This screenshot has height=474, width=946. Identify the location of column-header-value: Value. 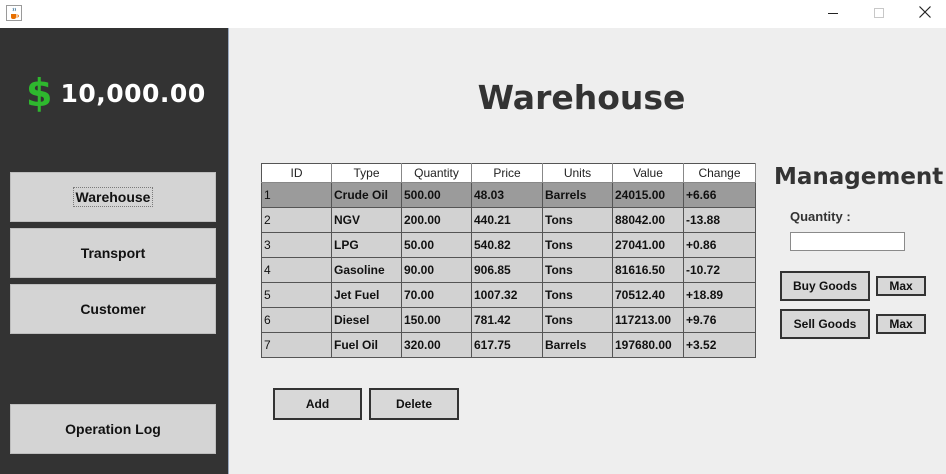
(648, 173).